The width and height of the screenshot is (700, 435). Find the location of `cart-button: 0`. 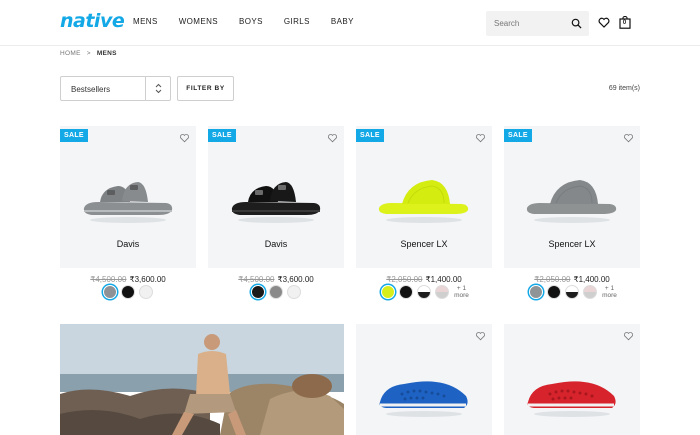

cart-button: 0 is located at coordinates (625, 22).